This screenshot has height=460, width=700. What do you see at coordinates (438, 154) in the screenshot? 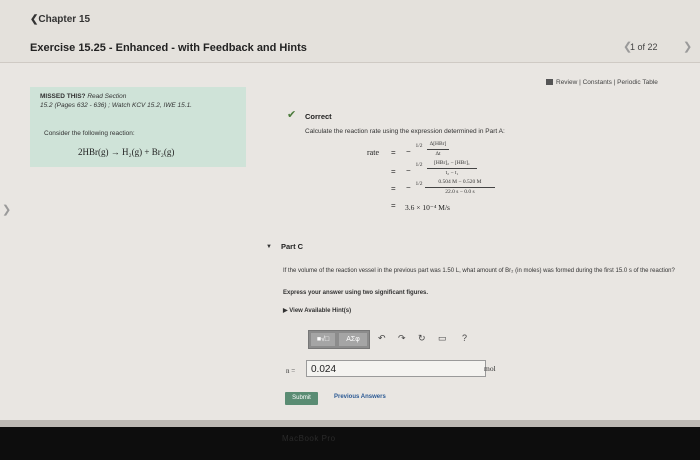
I see `rate-line1-denominator: Δt` at bounding box center [438, 154].